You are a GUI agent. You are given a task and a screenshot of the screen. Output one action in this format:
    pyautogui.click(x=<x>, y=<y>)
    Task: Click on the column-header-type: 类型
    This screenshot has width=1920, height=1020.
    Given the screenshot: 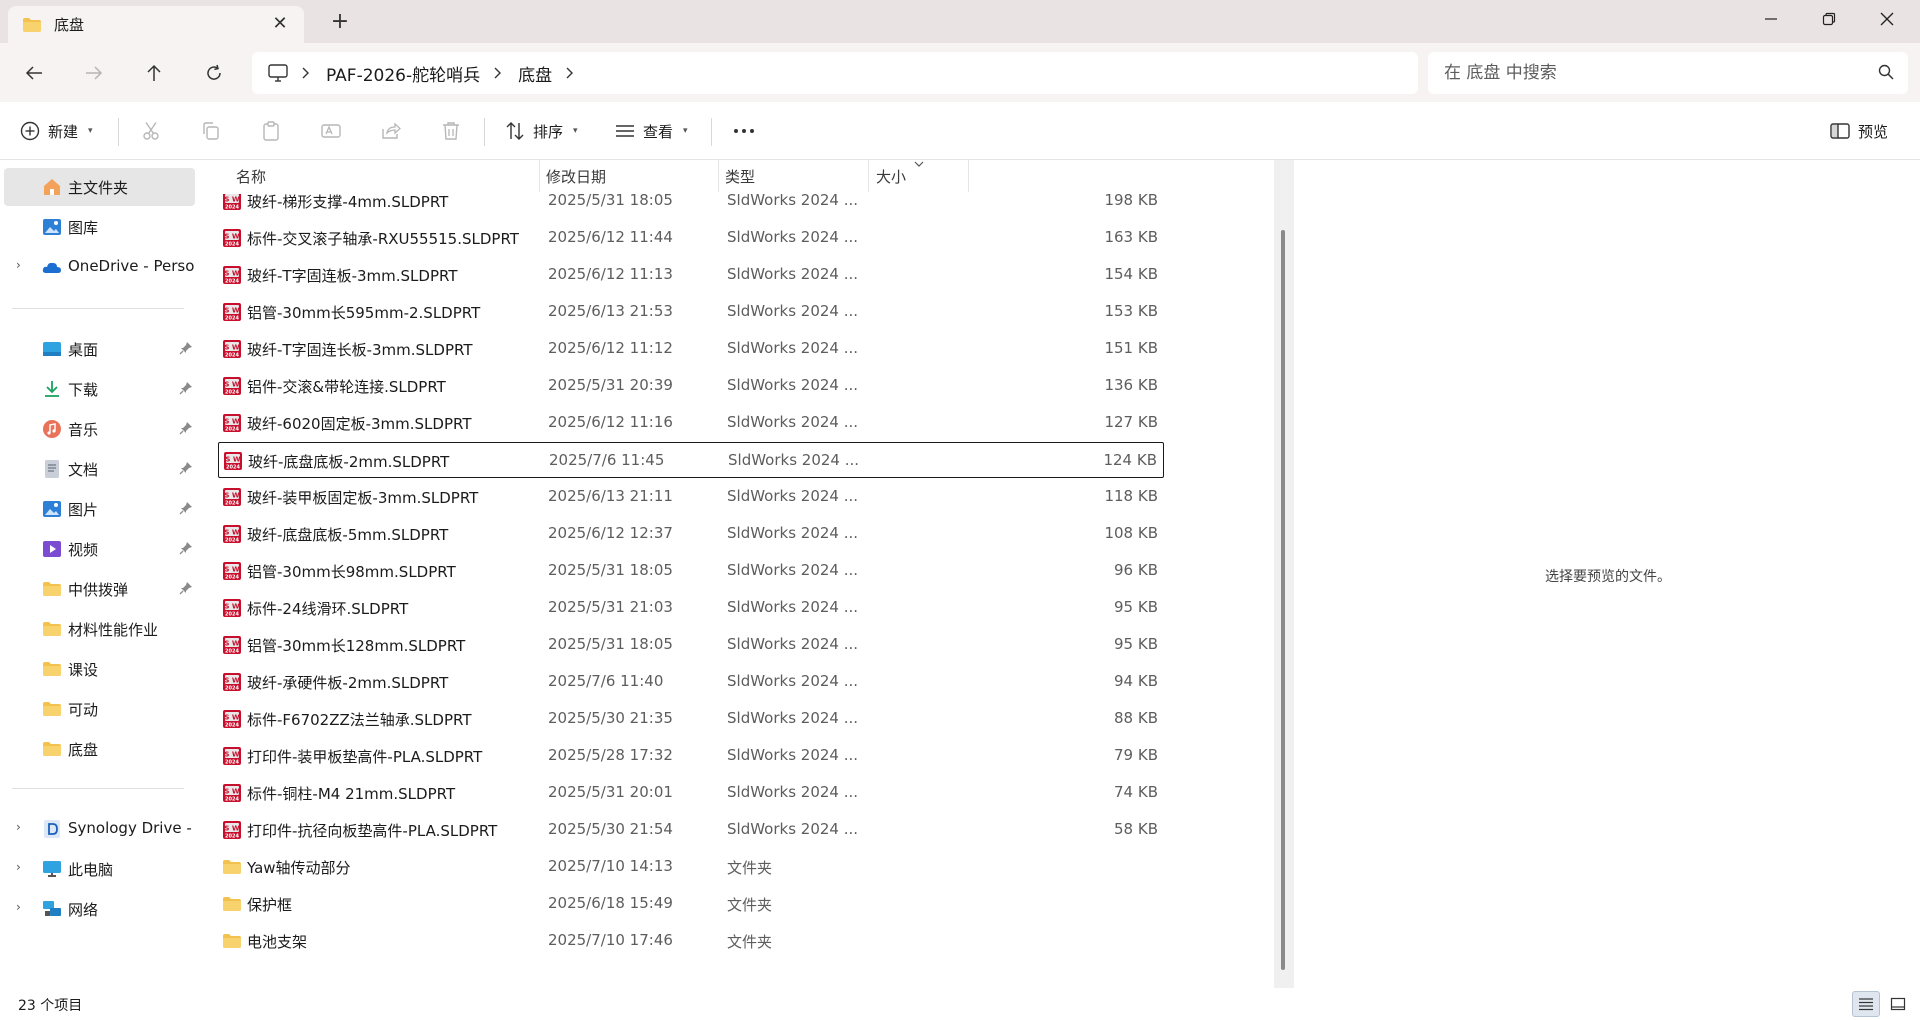 What is the action you would take?
    pyautogui.click(x=795, y=176)
    